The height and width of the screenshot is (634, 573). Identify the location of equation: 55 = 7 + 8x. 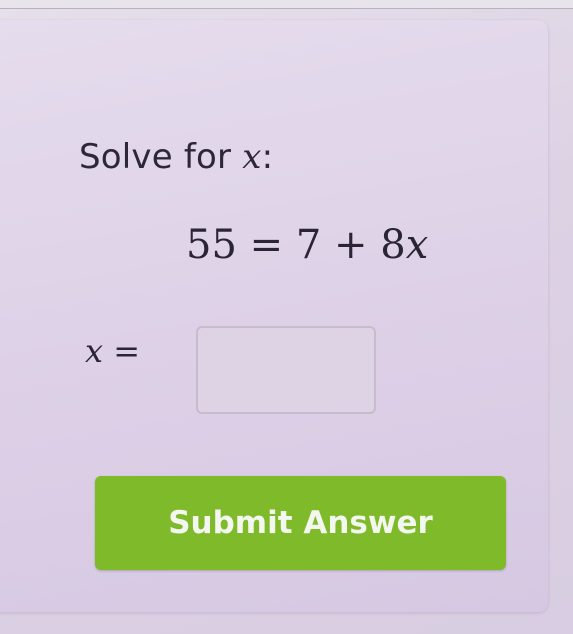
(307, 245).